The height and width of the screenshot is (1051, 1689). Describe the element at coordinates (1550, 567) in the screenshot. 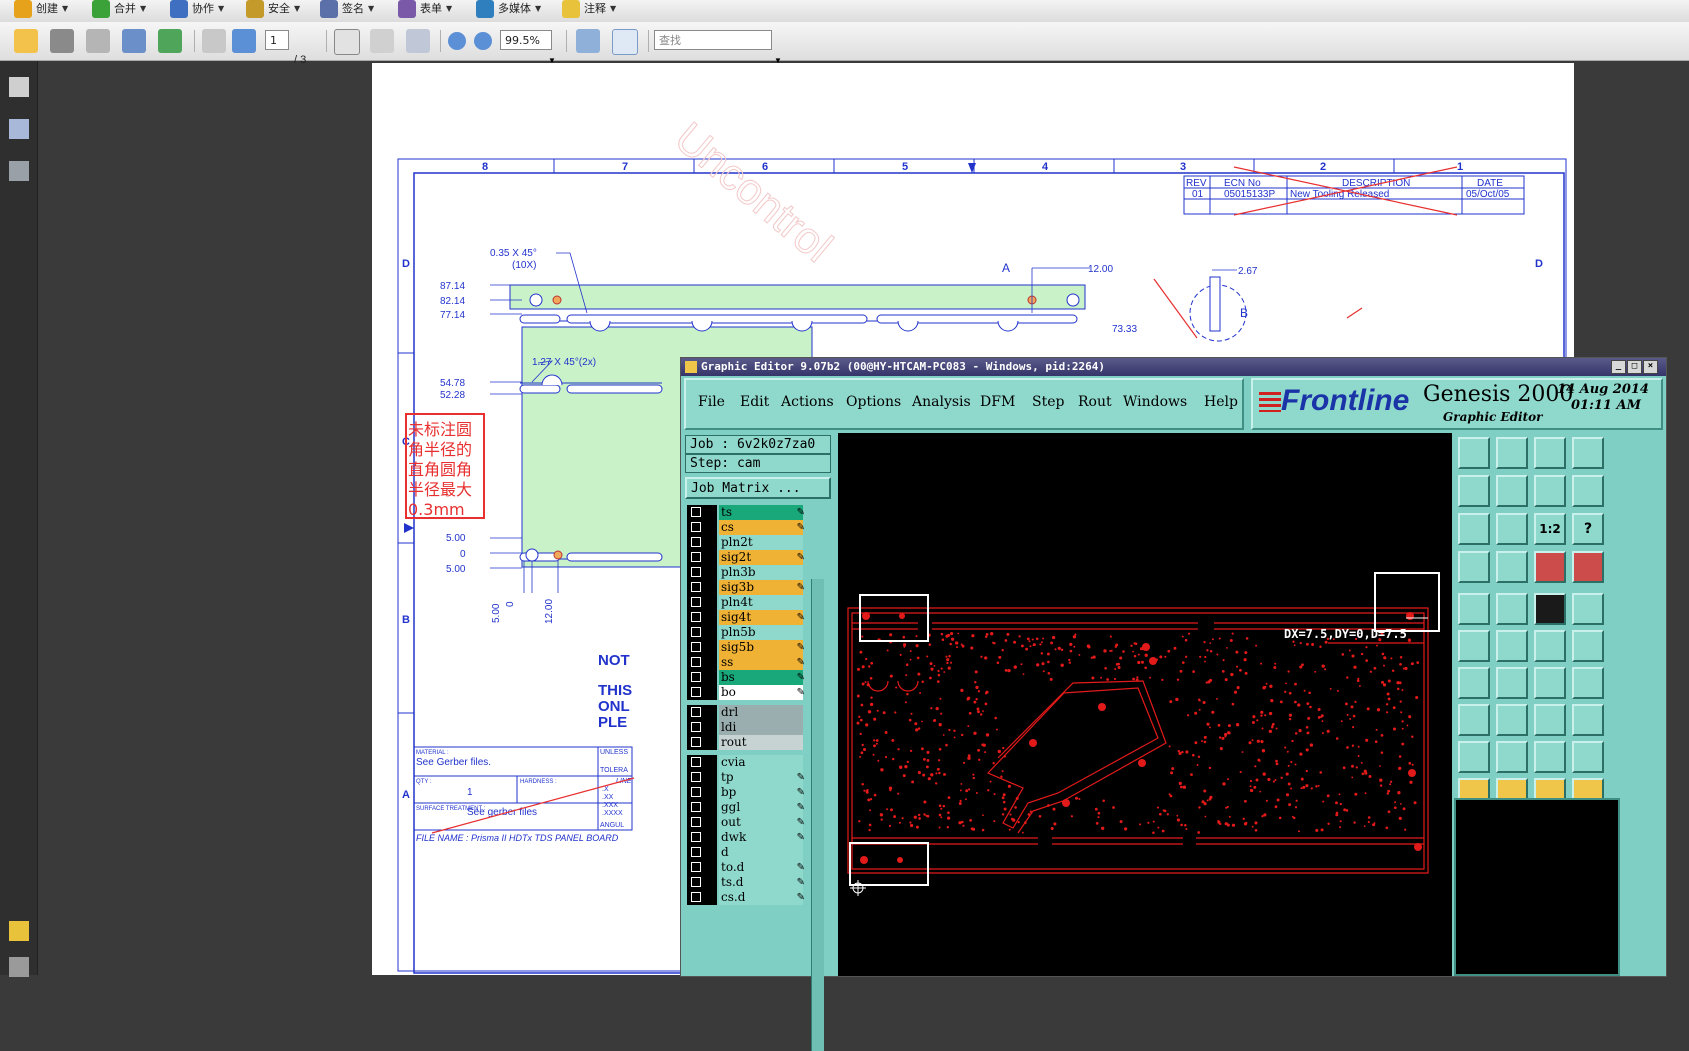

I see `measure-point-icon` at that location.